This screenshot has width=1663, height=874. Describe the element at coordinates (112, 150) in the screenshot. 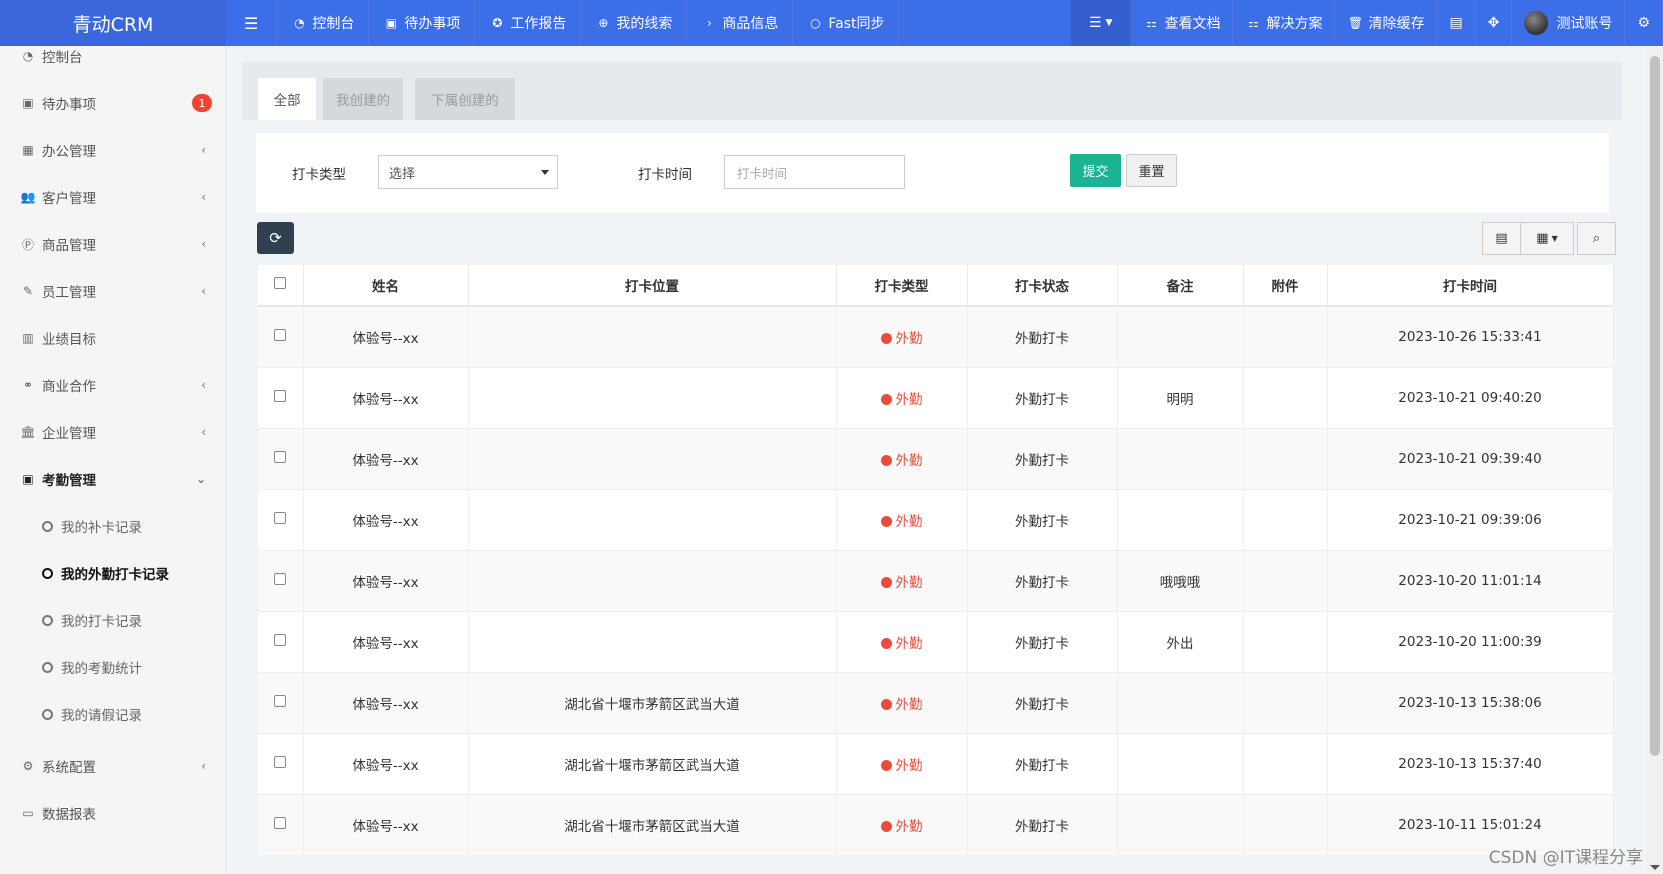

I see `sidebar-item-office: ▦ 办公管理 ‹` at that location.